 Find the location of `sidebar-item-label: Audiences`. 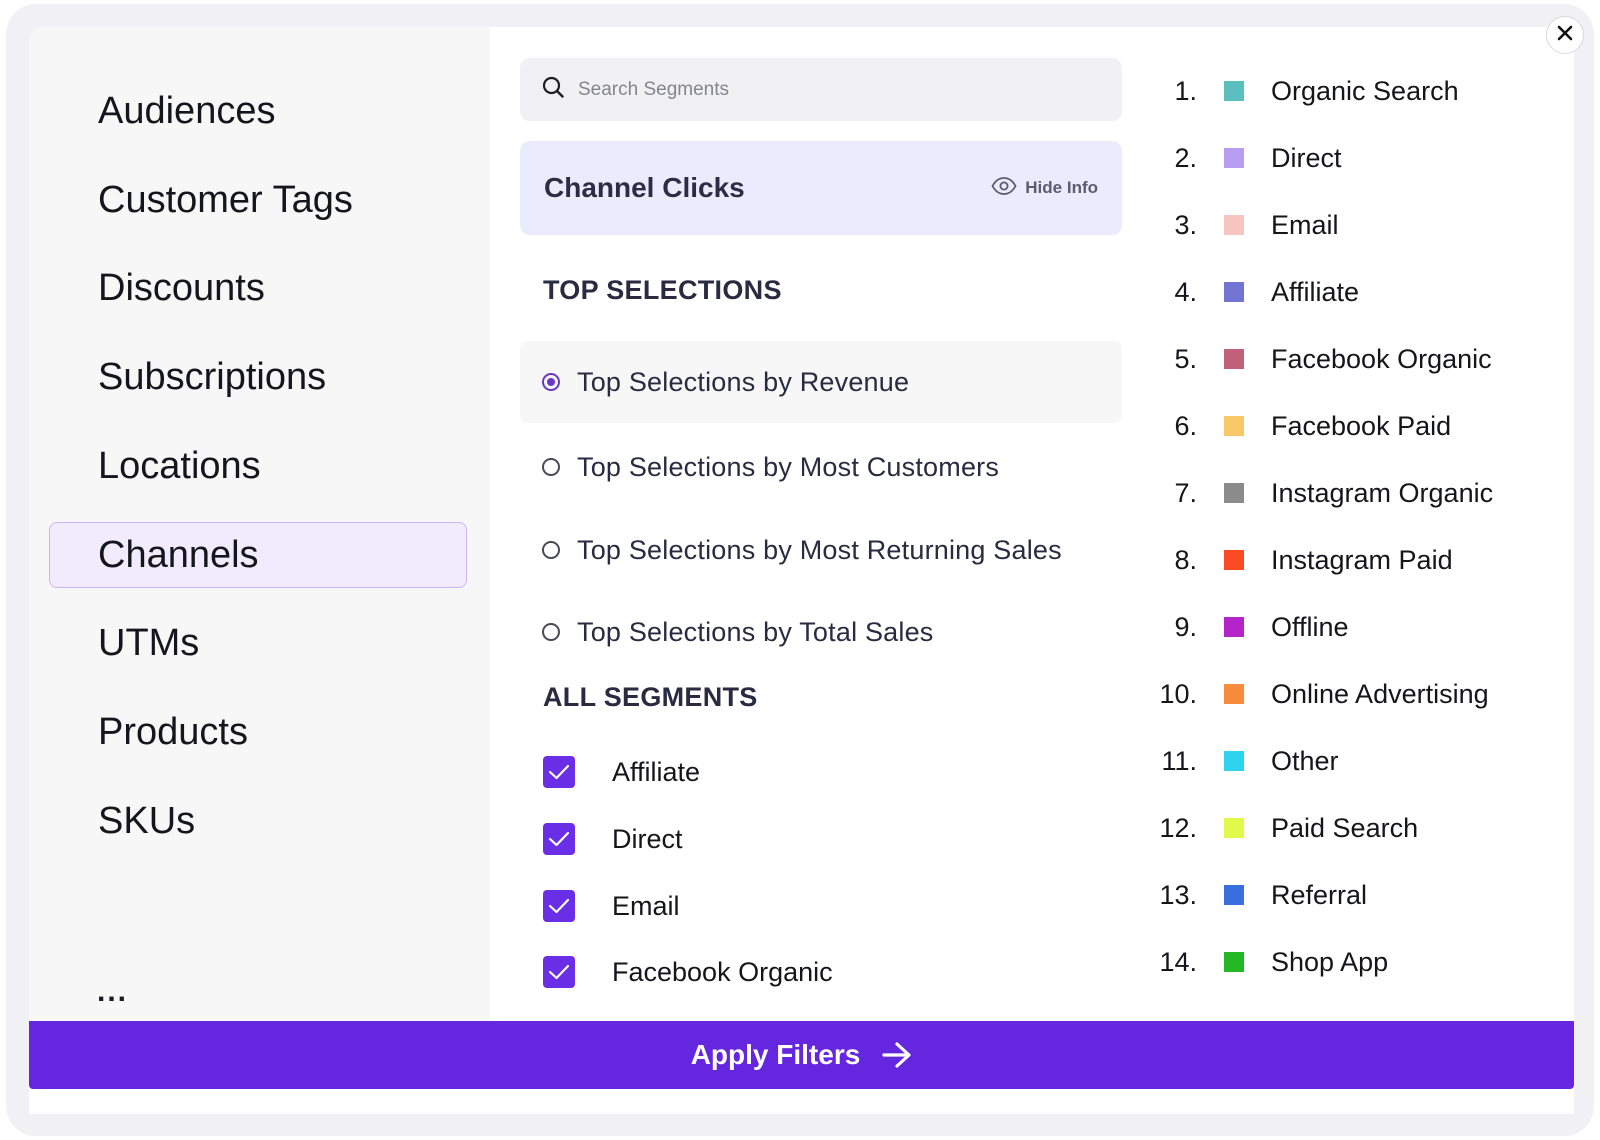

sidebar-item-label: Audiences is located at coordinates (187, 110).